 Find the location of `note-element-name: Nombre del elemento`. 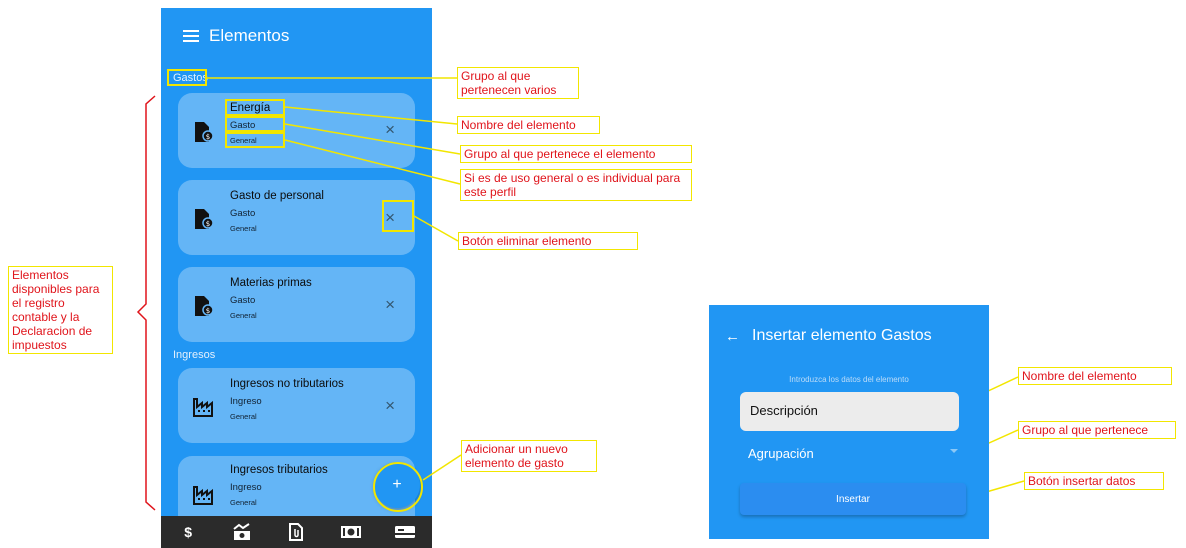

note-element-name: Nombre del elemento is located at coordinates (528, 125).